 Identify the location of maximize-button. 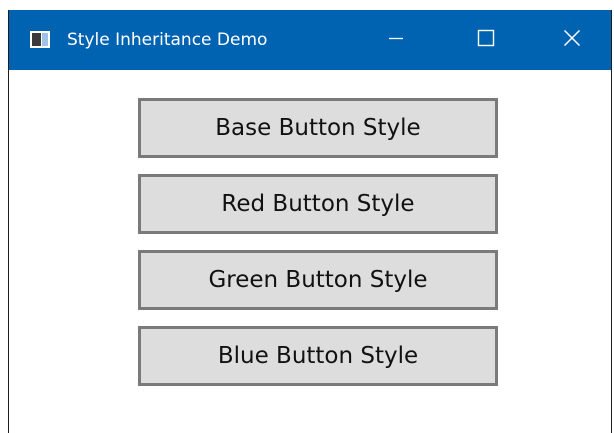
(486, 40).